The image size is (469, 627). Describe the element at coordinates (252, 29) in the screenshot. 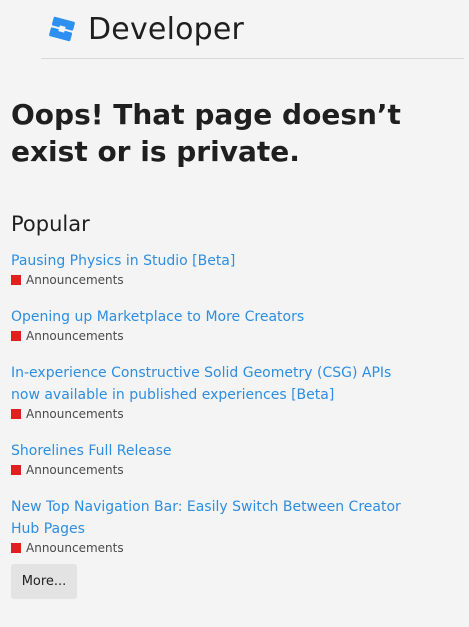

I see `site-header: Developer` at that location.